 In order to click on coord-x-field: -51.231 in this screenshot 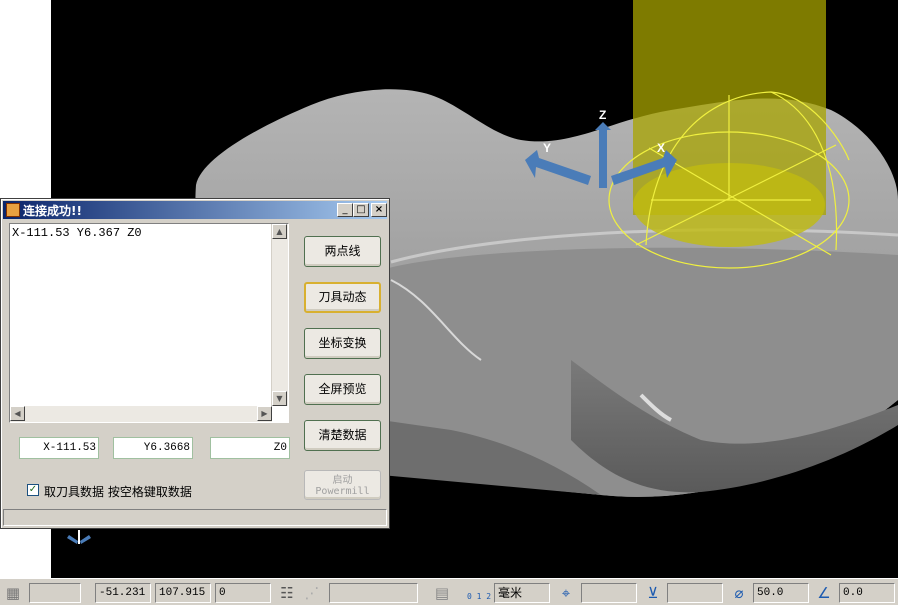, I will do `click(123, 593)`.